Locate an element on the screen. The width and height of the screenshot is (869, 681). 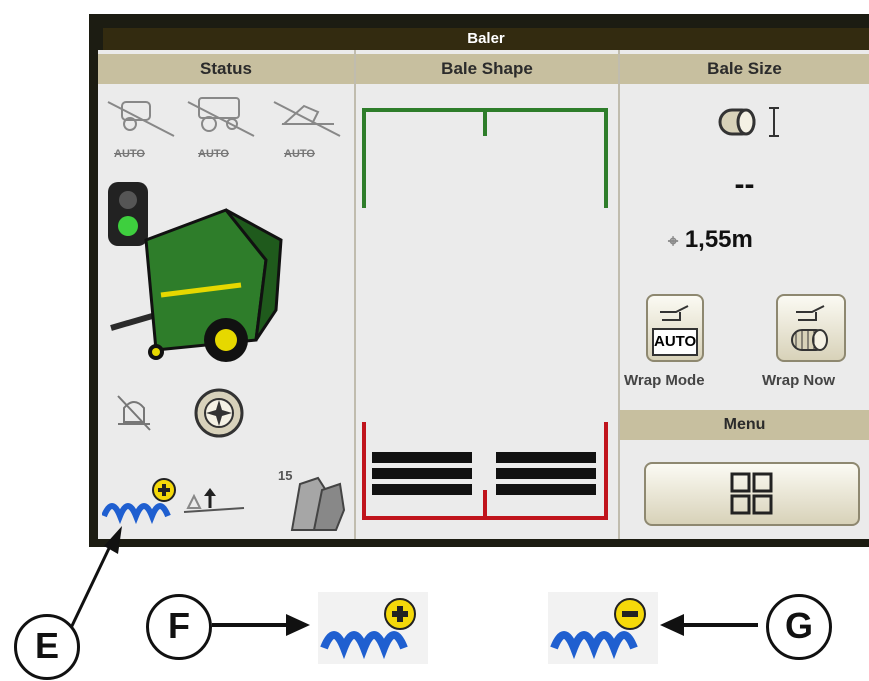
wrap-mode-badge: AUTO is located at coordinates (675, 342).